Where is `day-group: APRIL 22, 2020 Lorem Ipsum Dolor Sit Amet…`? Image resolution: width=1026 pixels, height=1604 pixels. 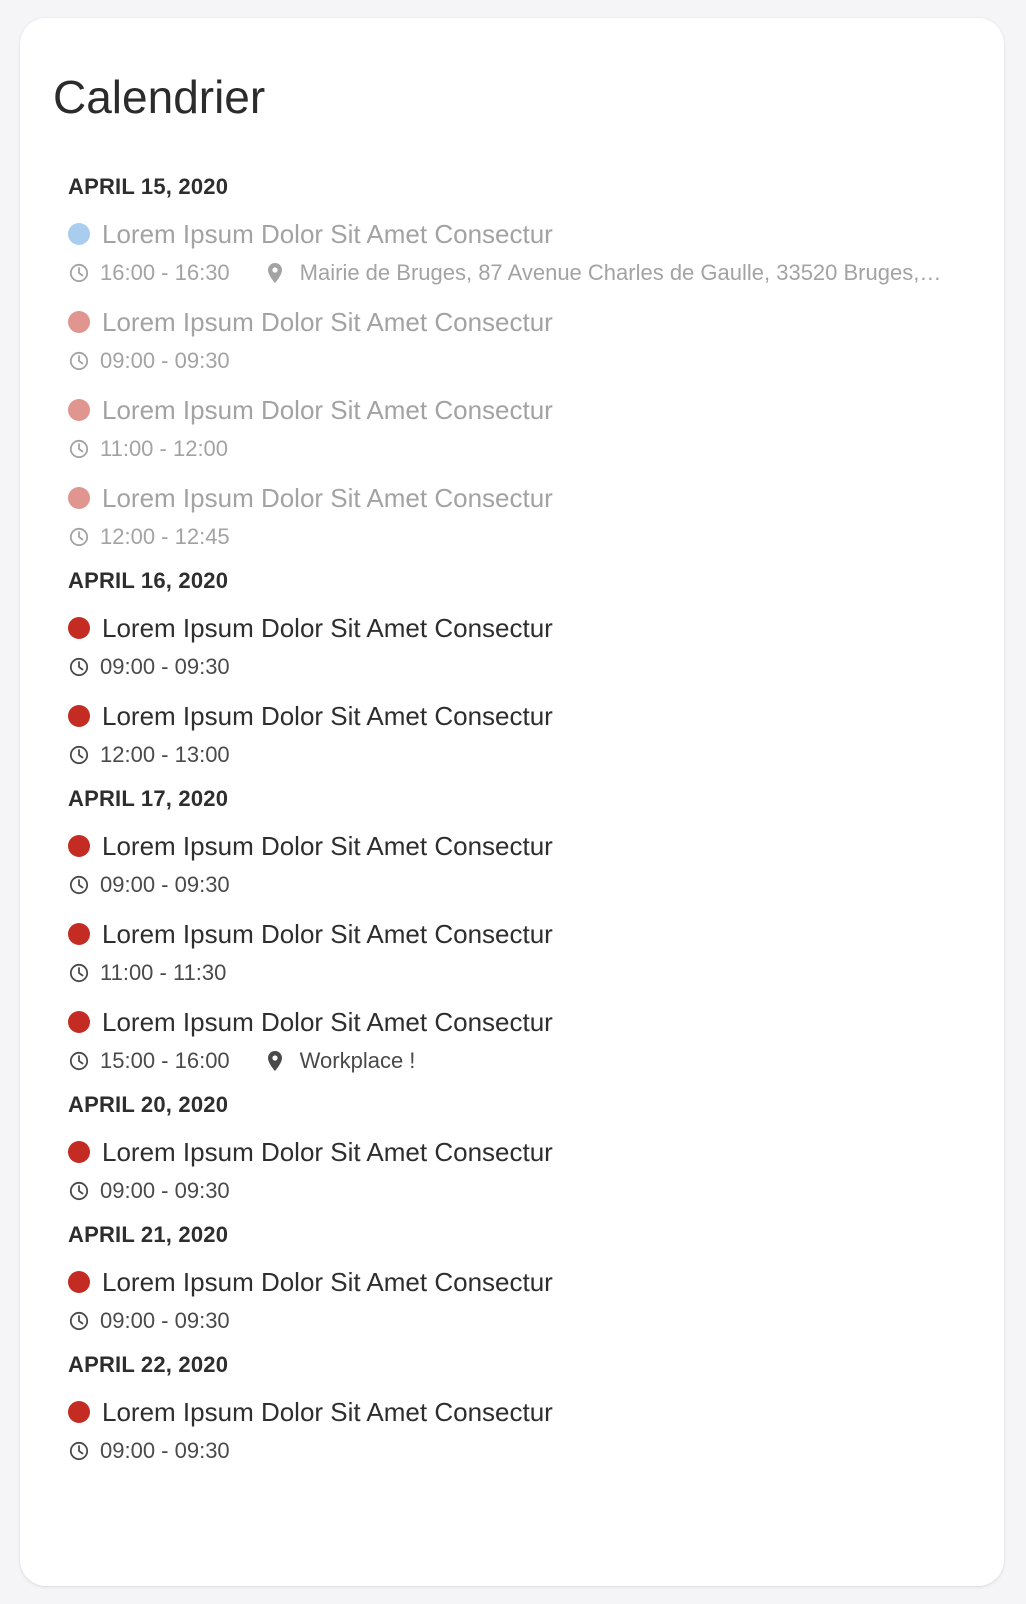 day-group: APRIL 22, 2020 Lorem Ipsum Dolor Sit Amet… is located at coordinates (518, 1415).